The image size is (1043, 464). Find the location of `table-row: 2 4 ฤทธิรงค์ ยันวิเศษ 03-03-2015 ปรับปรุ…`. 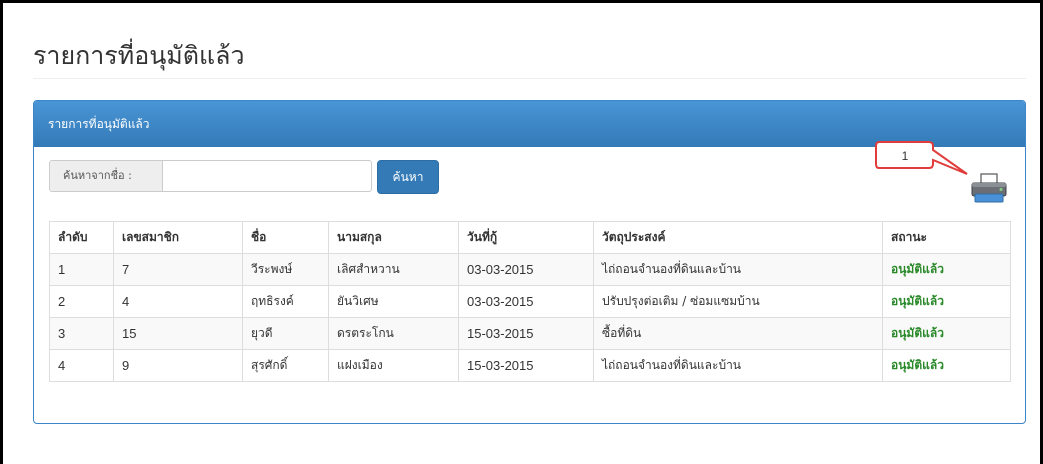

table-row: 2 4 ฤทธิรงค์ ยันวิเศษ 03-03-2015 ปรับปรุ… is located at coordinates (530, 301).